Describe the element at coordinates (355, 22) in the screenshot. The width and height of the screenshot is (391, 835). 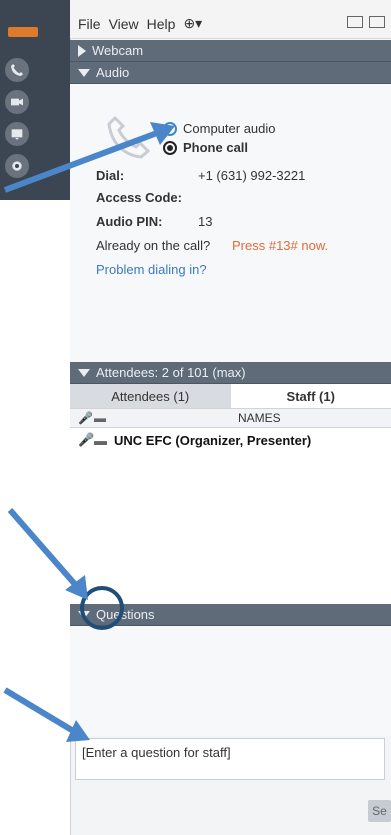
I see `minimize-icon` at that location.